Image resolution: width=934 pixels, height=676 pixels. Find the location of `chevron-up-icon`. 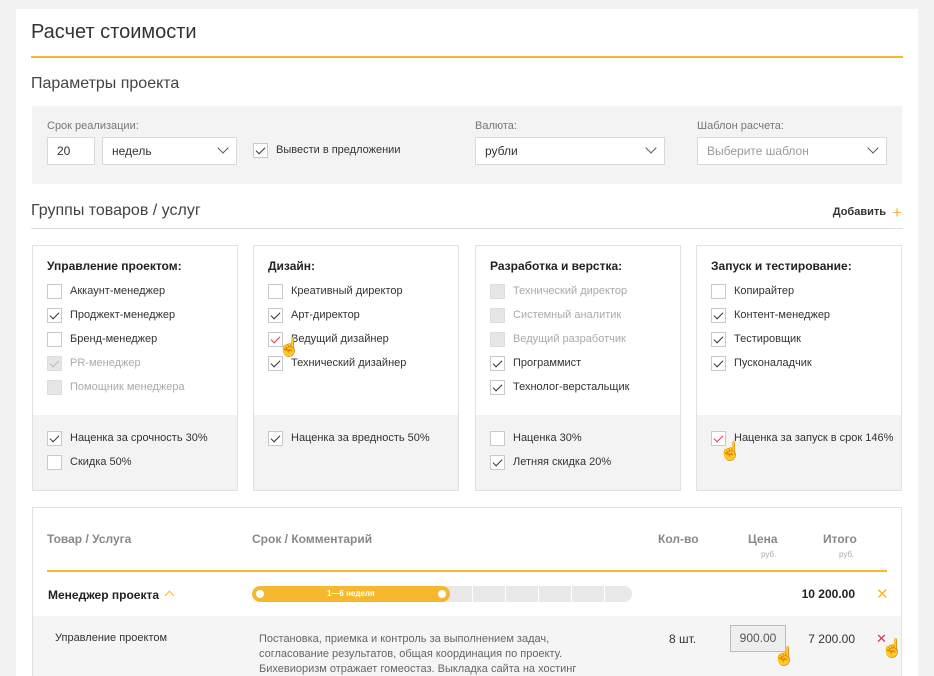

chevron-up-icon is located at coordinates (169, 595).